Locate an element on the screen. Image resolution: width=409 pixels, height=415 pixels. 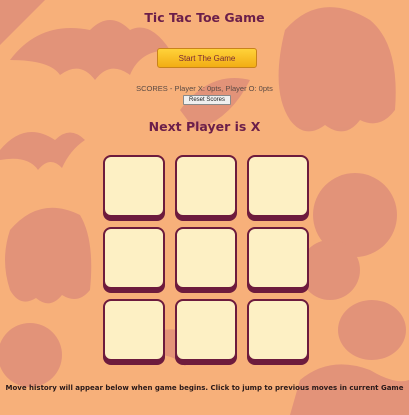
scores-text: SCORES - Player X: 0pts, Player O: 0pts is located at coordinates (204, 88).